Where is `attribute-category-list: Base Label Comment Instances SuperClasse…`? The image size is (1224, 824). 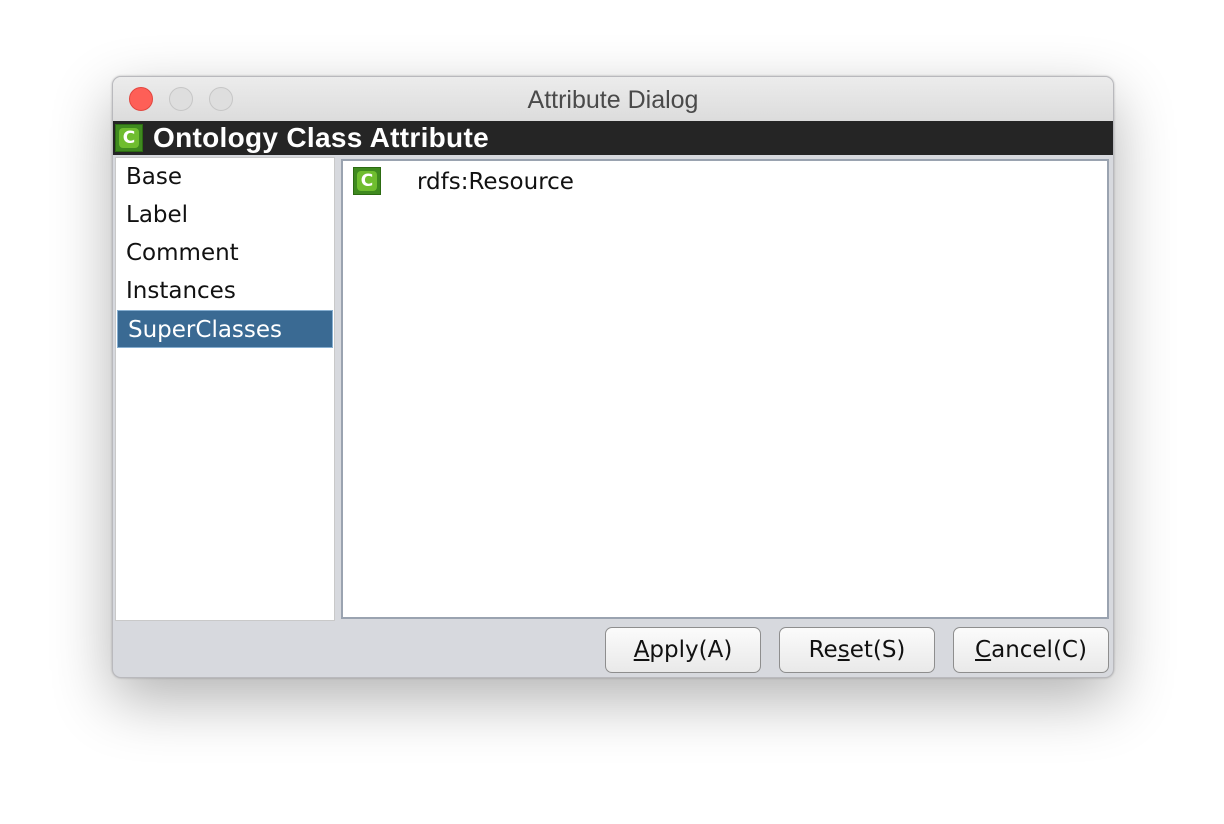 attribute-category-list: Base Label Comment Instances SuperClasse… is located at coordinates (225, 389).